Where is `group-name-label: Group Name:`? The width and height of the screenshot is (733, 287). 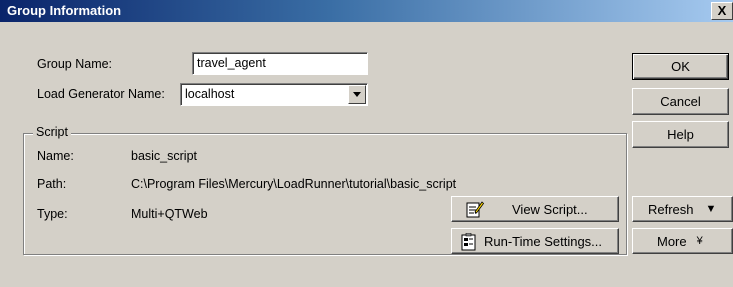
group-name-label: Group Name: is located at coordinates (75, 64).